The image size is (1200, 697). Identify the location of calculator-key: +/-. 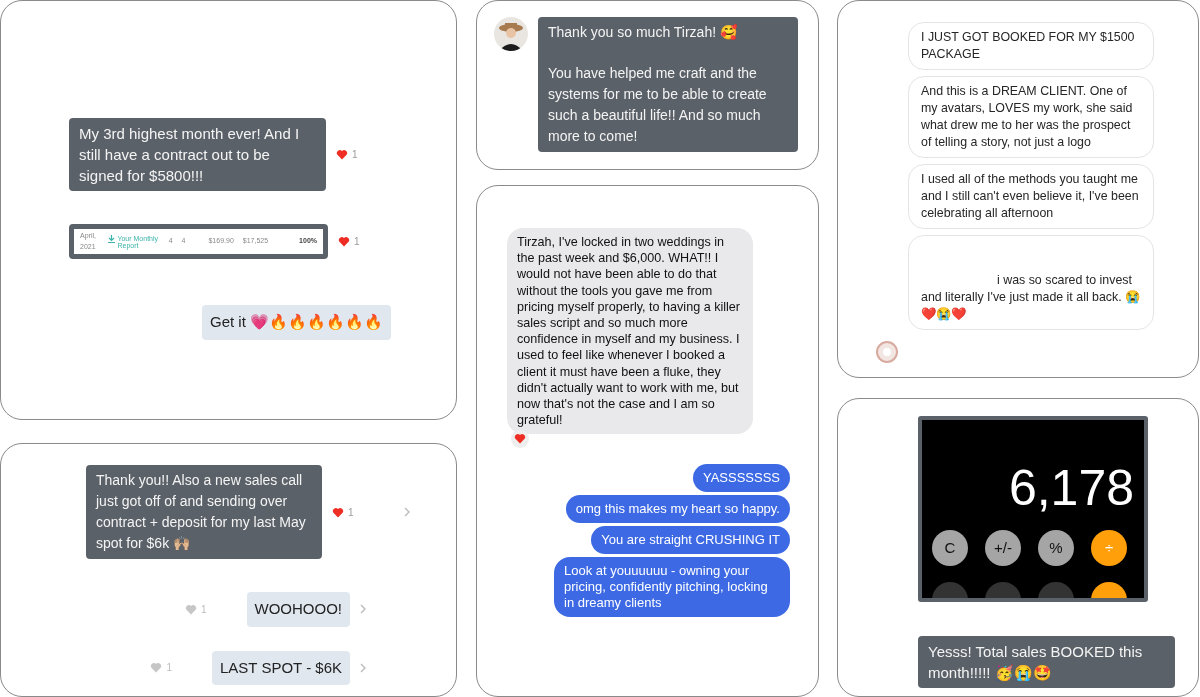
(1003, 548).